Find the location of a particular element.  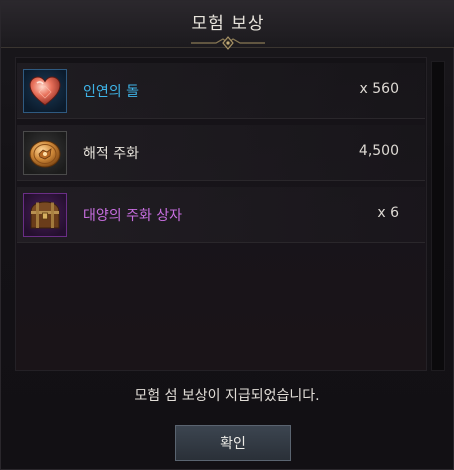

dialog-title: 모험 보상 is located at coordinates (228, 24).